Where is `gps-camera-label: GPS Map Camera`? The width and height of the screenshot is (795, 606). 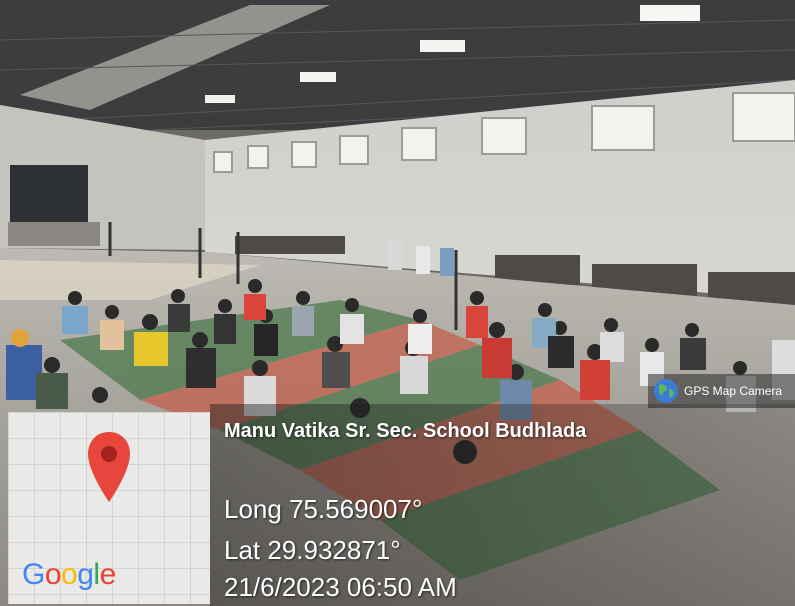
gps-camera-label: GPS Map Camera is located at coordinates (733, 391).